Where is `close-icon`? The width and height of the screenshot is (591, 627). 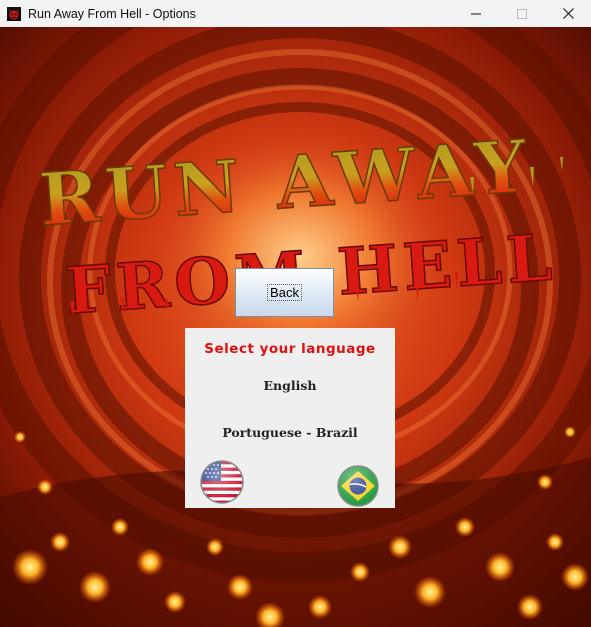
close-icon is located at coordinates (568, 13).